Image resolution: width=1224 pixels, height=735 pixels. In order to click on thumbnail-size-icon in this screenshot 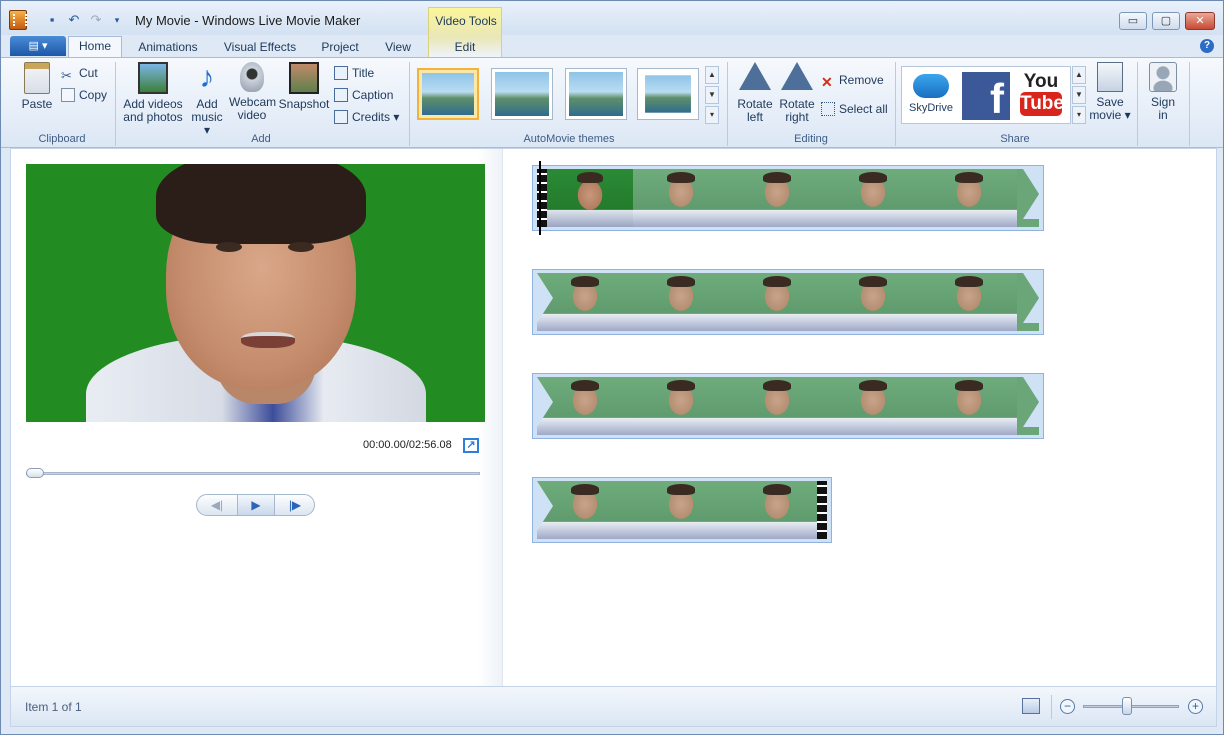, I will do `click(1031, 706)`.